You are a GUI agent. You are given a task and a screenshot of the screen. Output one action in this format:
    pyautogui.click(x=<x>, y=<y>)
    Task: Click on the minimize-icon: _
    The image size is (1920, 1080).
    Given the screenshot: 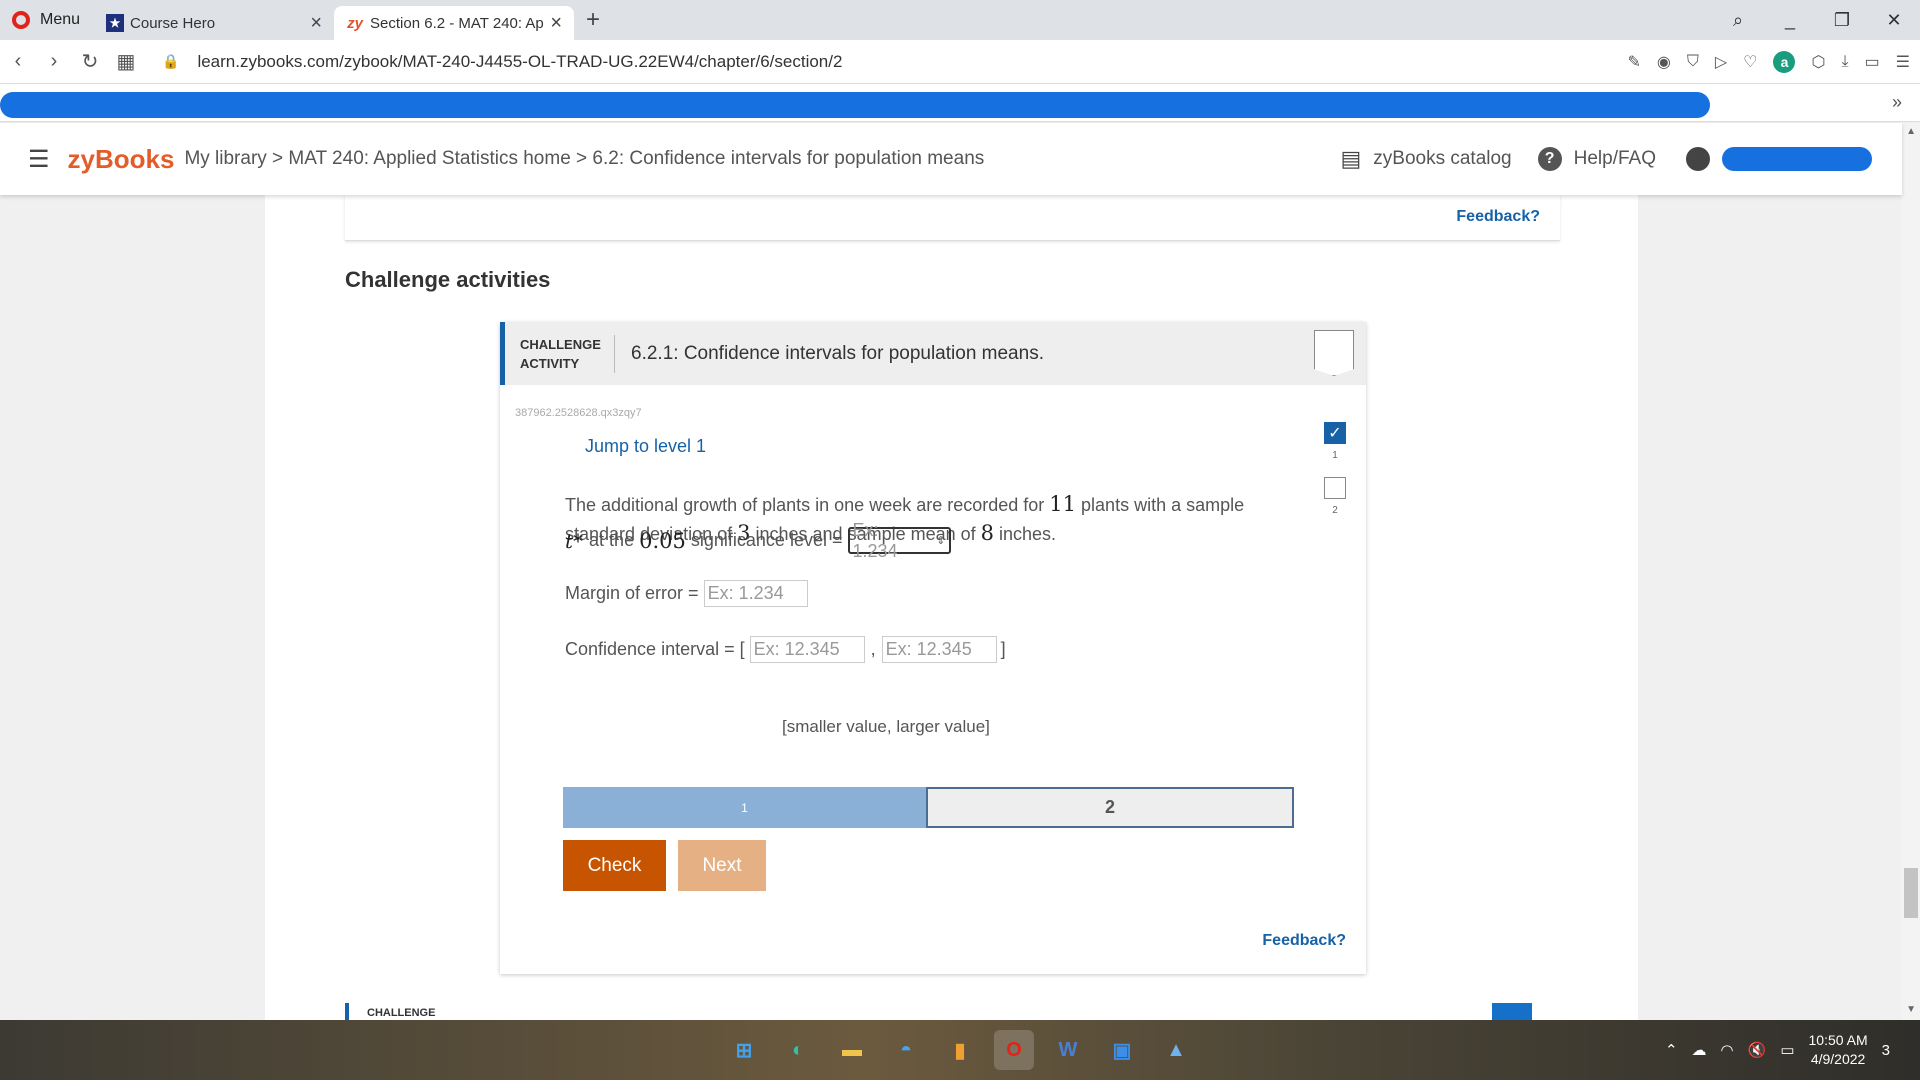 What is the action you would take?
    pyautogui.click(x=1790, y=20)
    